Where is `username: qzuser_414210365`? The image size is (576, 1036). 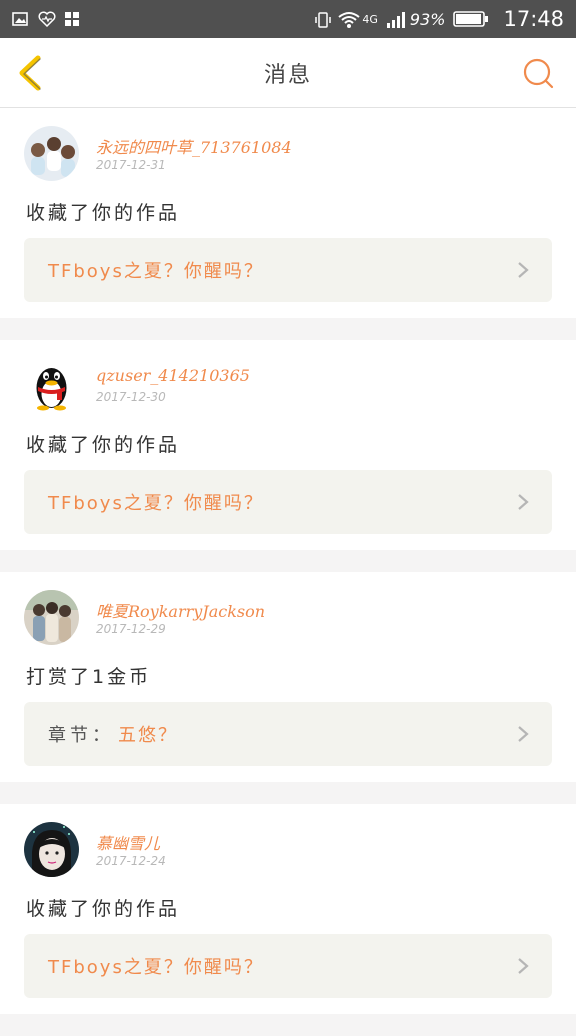
username: qzuser_414210365 is located at coordinates (173, 375).